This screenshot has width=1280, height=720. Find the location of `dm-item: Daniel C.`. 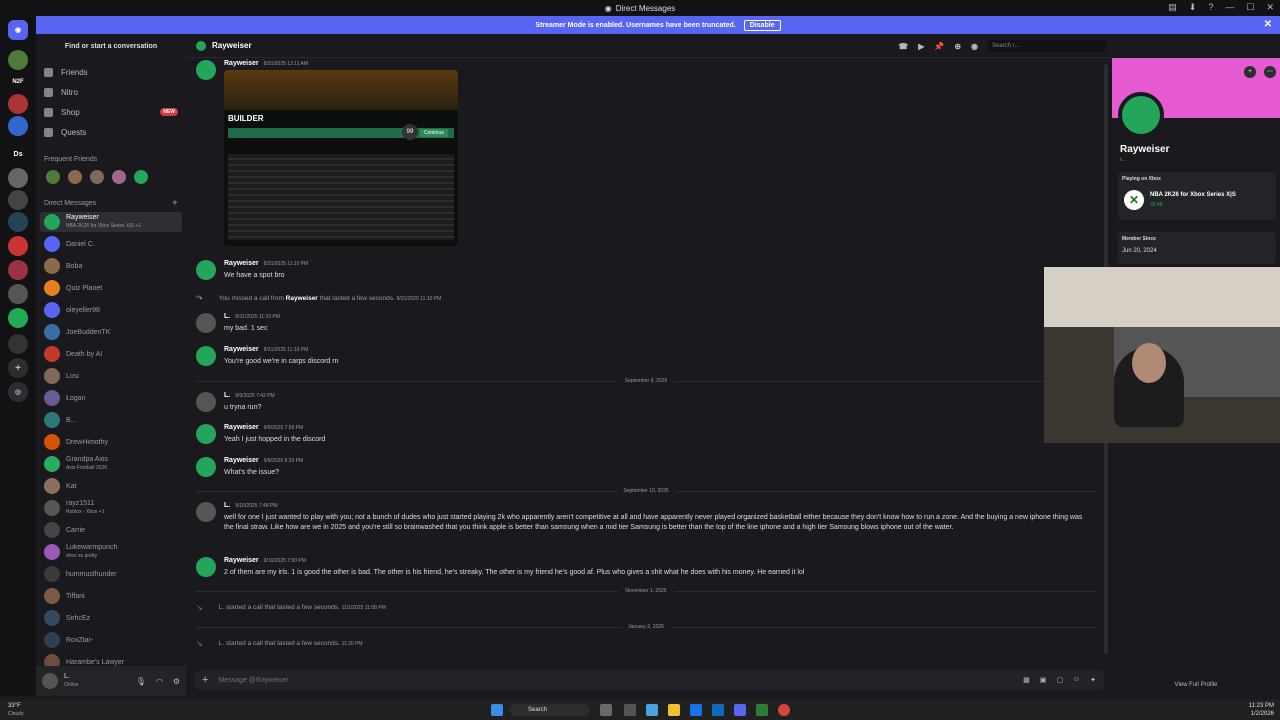

dm-item: Daniel C. is located at coordinates (111, 244).